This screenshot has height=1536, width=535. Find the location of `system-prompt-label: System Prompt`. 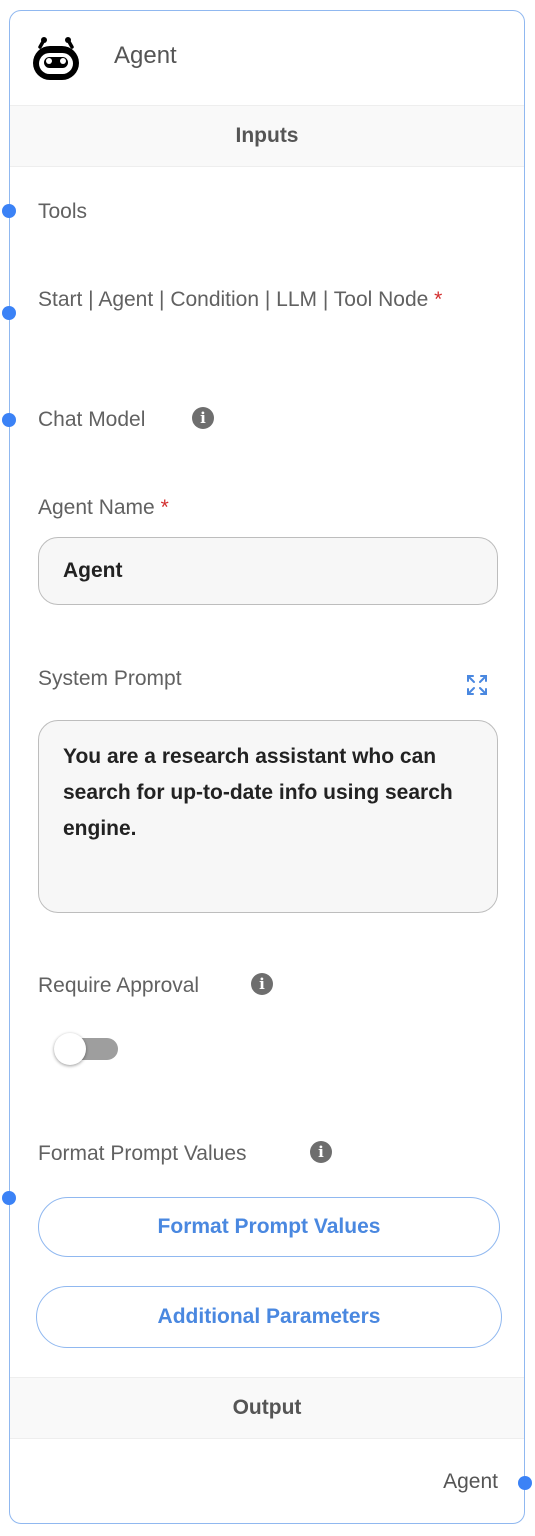

system-prompt-label: System Prompt is located at coordinates (110, 678).